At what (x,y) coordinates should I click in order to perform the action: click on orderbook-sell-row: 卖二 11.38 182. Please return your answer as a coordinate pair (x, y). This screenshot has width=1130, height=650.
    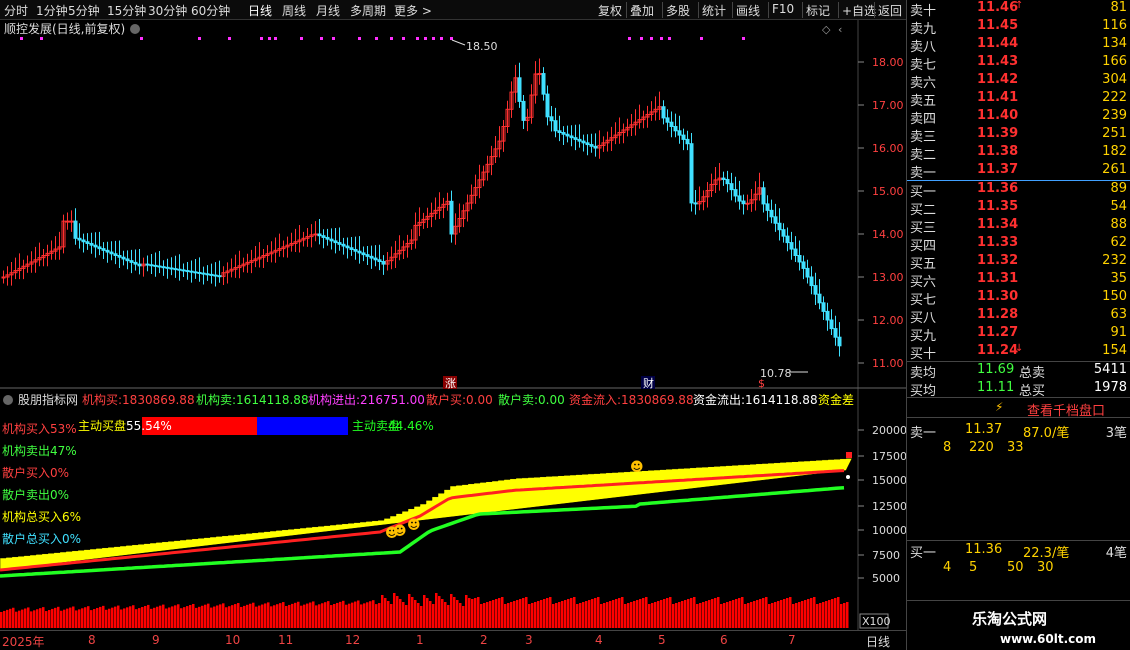
    Looking at the image, I should click on (1018, 153).